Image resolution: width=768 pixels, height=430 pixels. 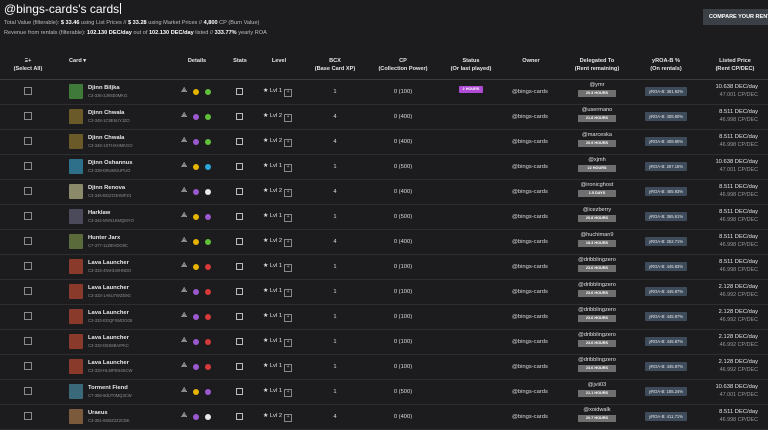 I want to click on delegated-header: Delegated To (Rent remaining), so click(x=597, y=65).